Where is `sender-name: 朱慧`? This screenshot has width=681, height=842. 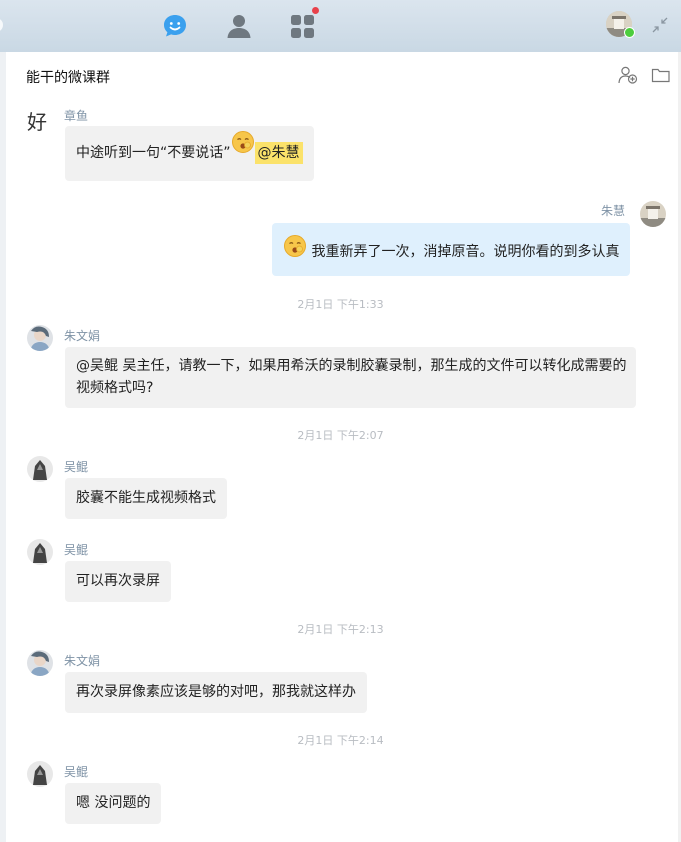
sender-name: 朱慧 is located at coordinates (613, 211).